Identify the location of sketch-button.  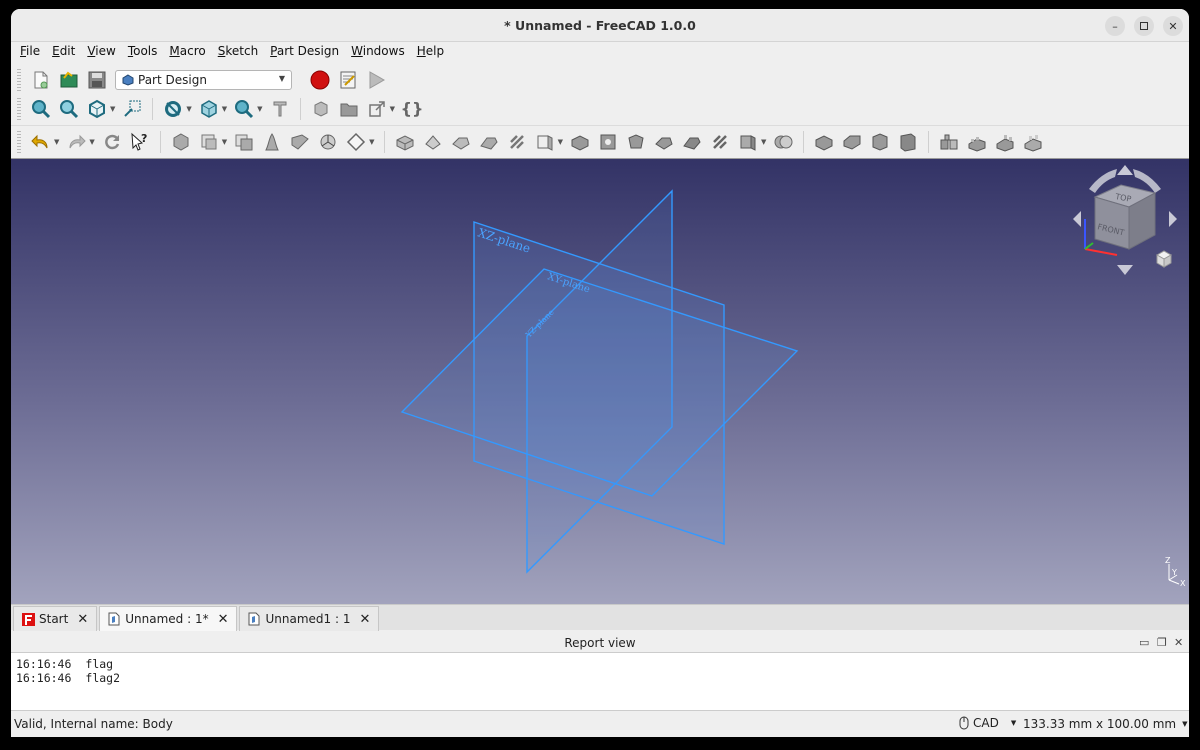
(356, 142).